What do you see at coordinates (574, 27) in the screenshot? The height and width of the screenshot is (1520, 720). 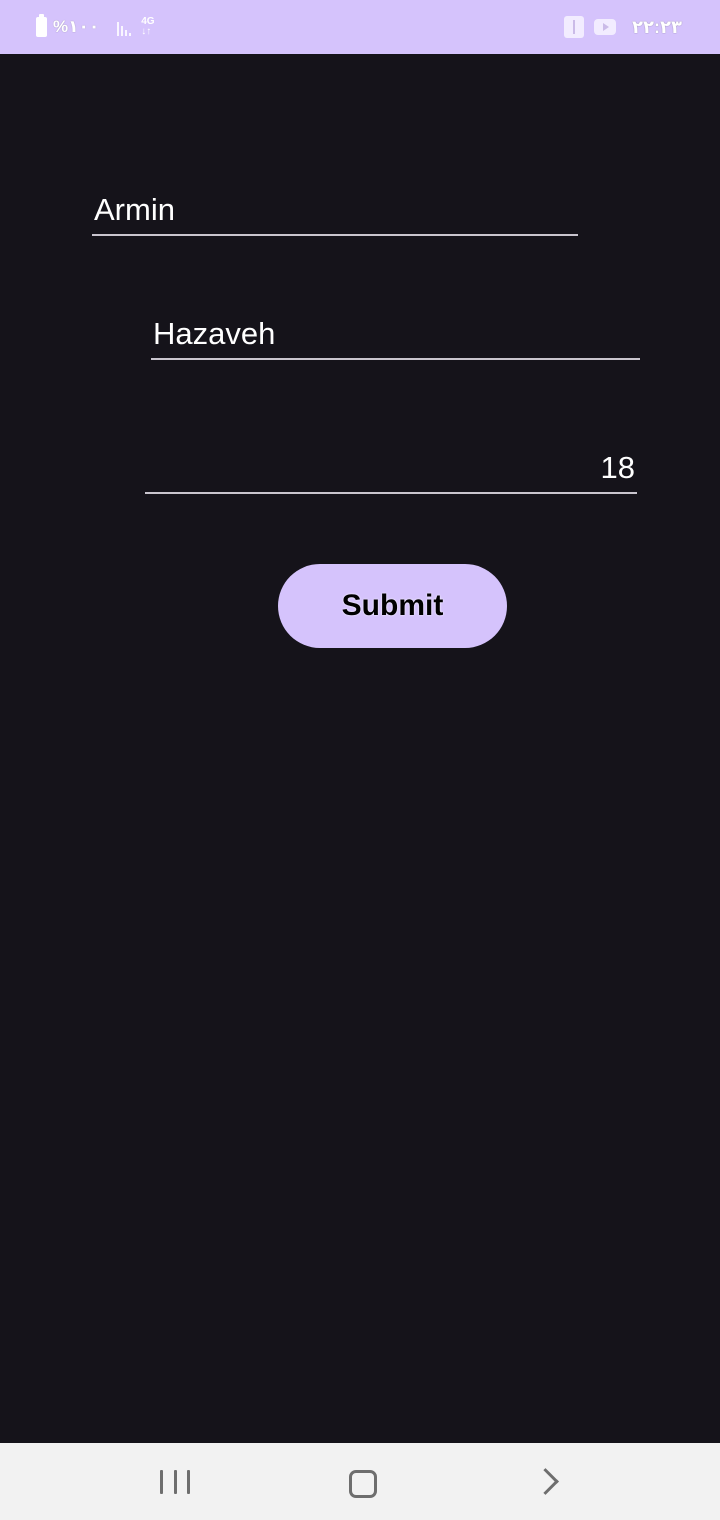 I see `usb-icon` at bounding box center [574, 27].